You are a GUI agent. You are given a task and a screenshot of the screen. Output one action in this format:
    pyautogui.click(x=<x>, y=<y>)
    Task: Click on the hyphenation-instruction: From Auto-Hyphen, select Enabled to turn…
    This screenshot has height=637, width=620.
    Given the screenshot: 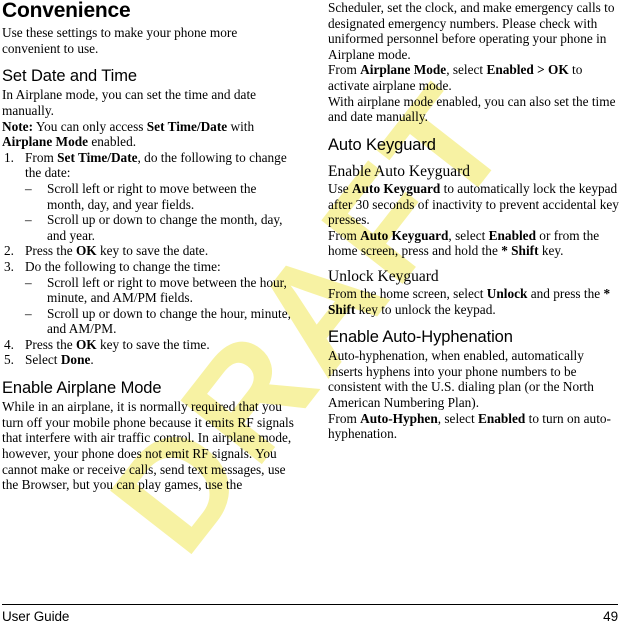 What is the action you would take?
    pyautogui.click(x=474, y=426)
    